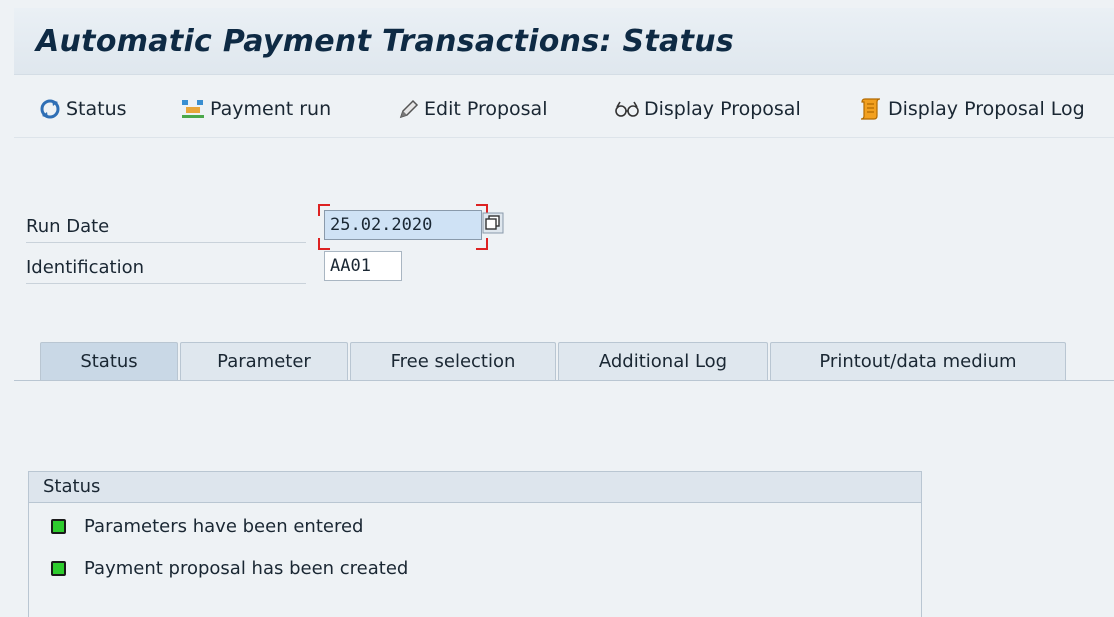 This screenshot has width=1114, height=617. What do you see at coordinates (663, 361) in the screenshot?
I see `tab-additional-log: Additional Log` at bounding box center [663, 361].